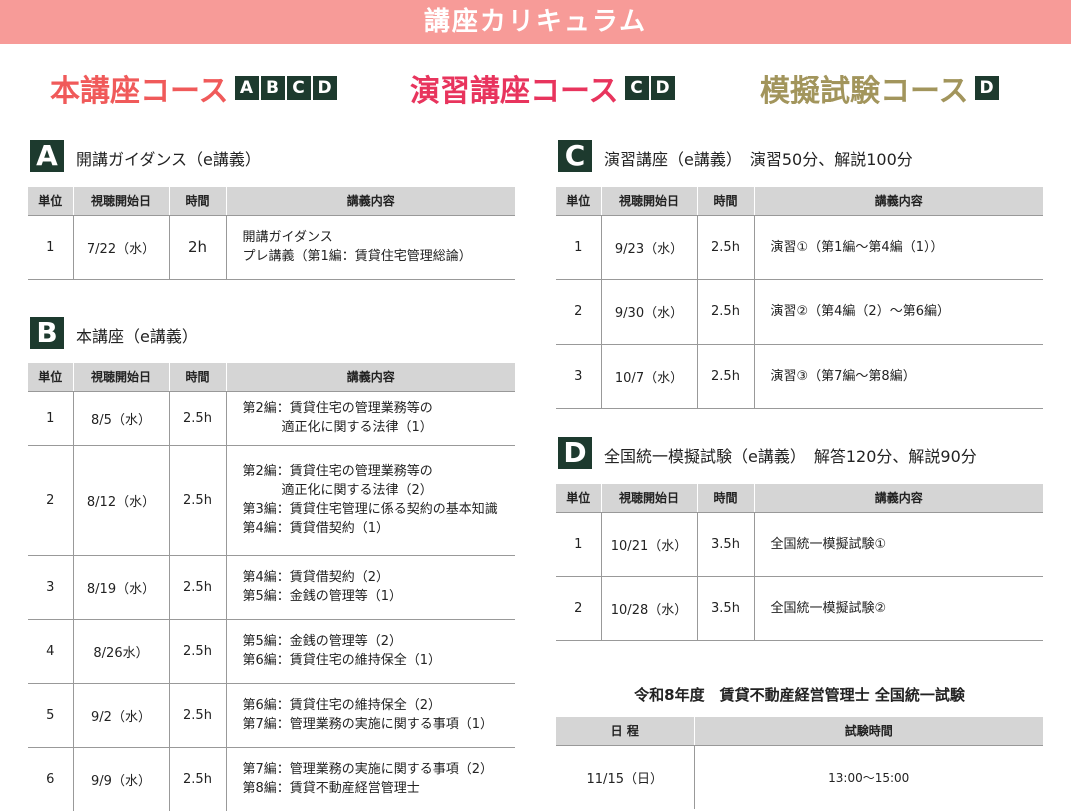 This screenshot has width=1071, height=811. I want to click on start-date-cell: 9/23（水）, so click(648, 247).